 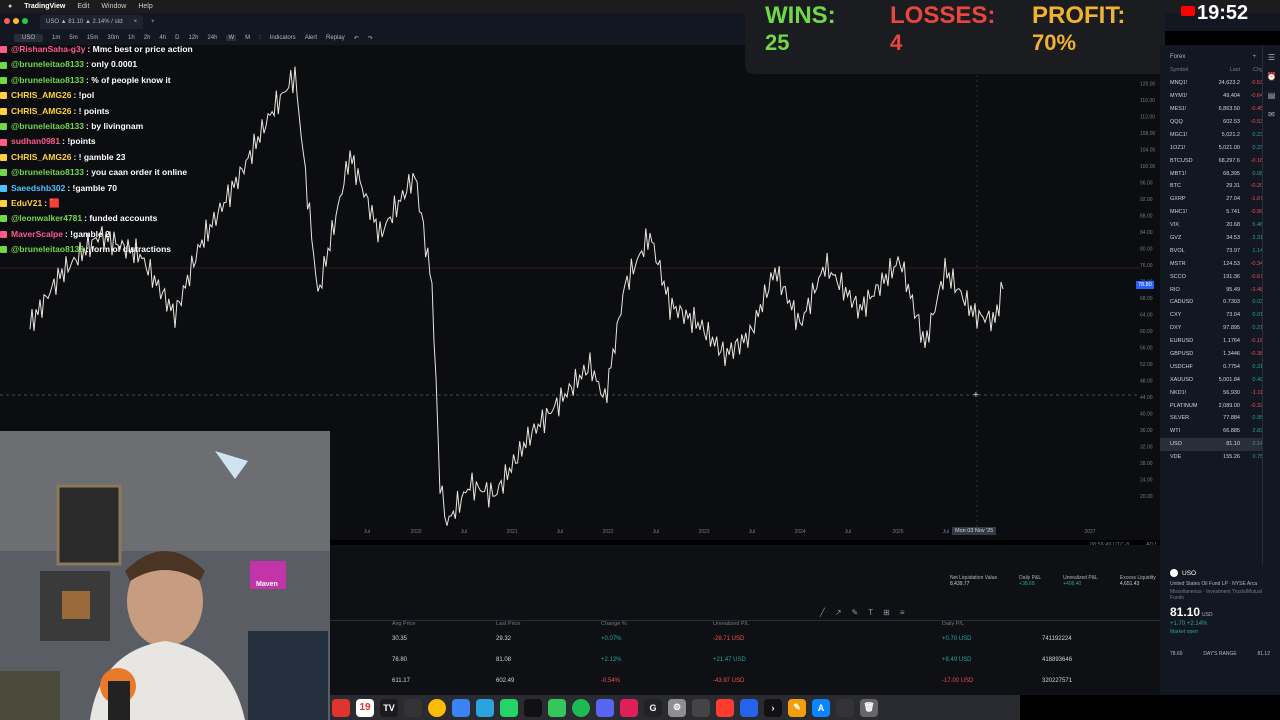 I want to click on alerts-icon: ⏰, so click(x=1272, y=76).